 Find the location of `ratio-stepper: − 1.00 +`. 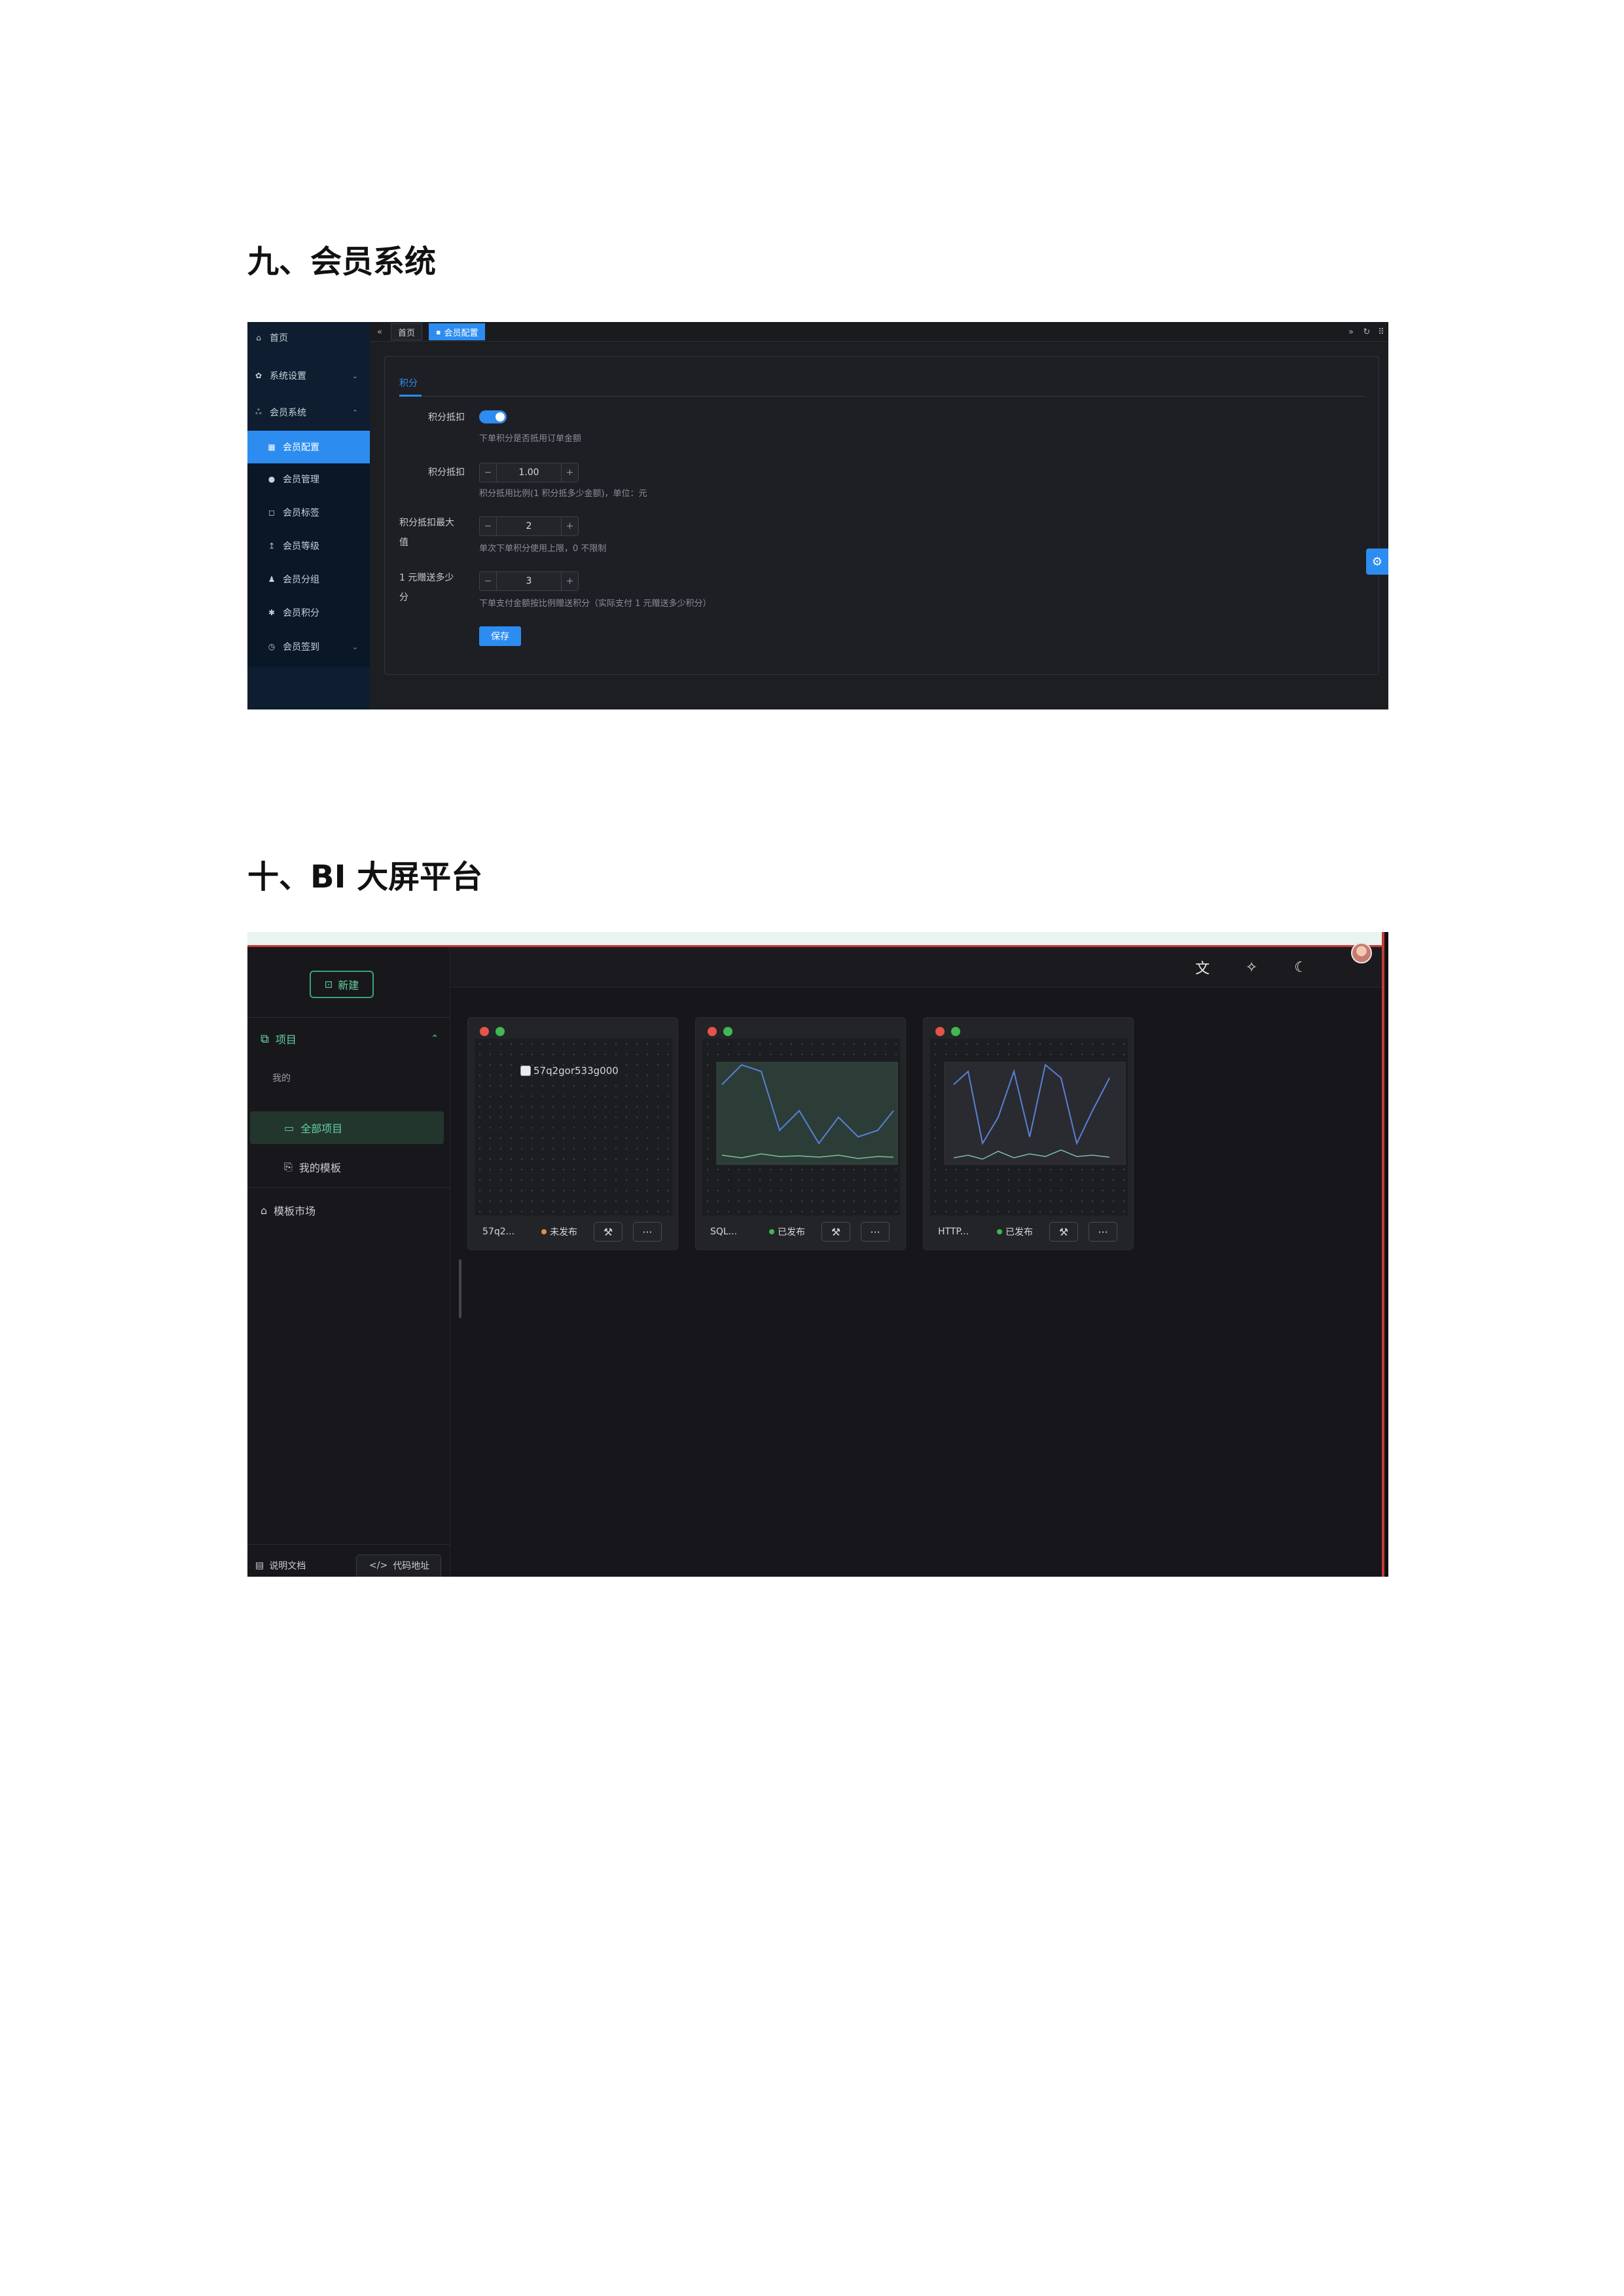

ratio-stepper: − 1.00 + is located at coordinates (529, 472).